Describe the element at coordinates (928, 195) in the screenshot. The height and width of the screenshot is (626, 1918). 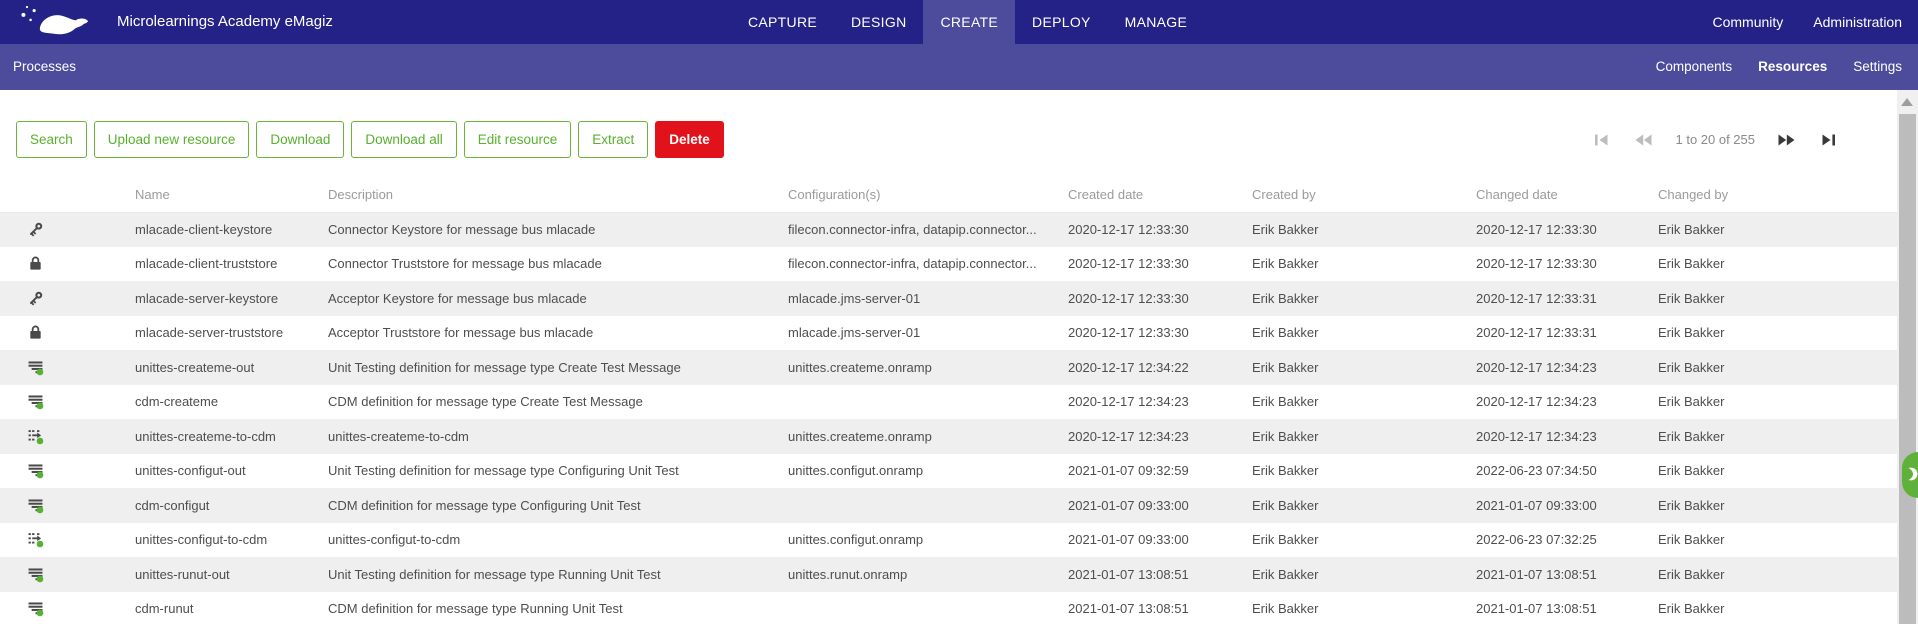
I see `column-header-configuration-s-: Configuration(s)` at that location.